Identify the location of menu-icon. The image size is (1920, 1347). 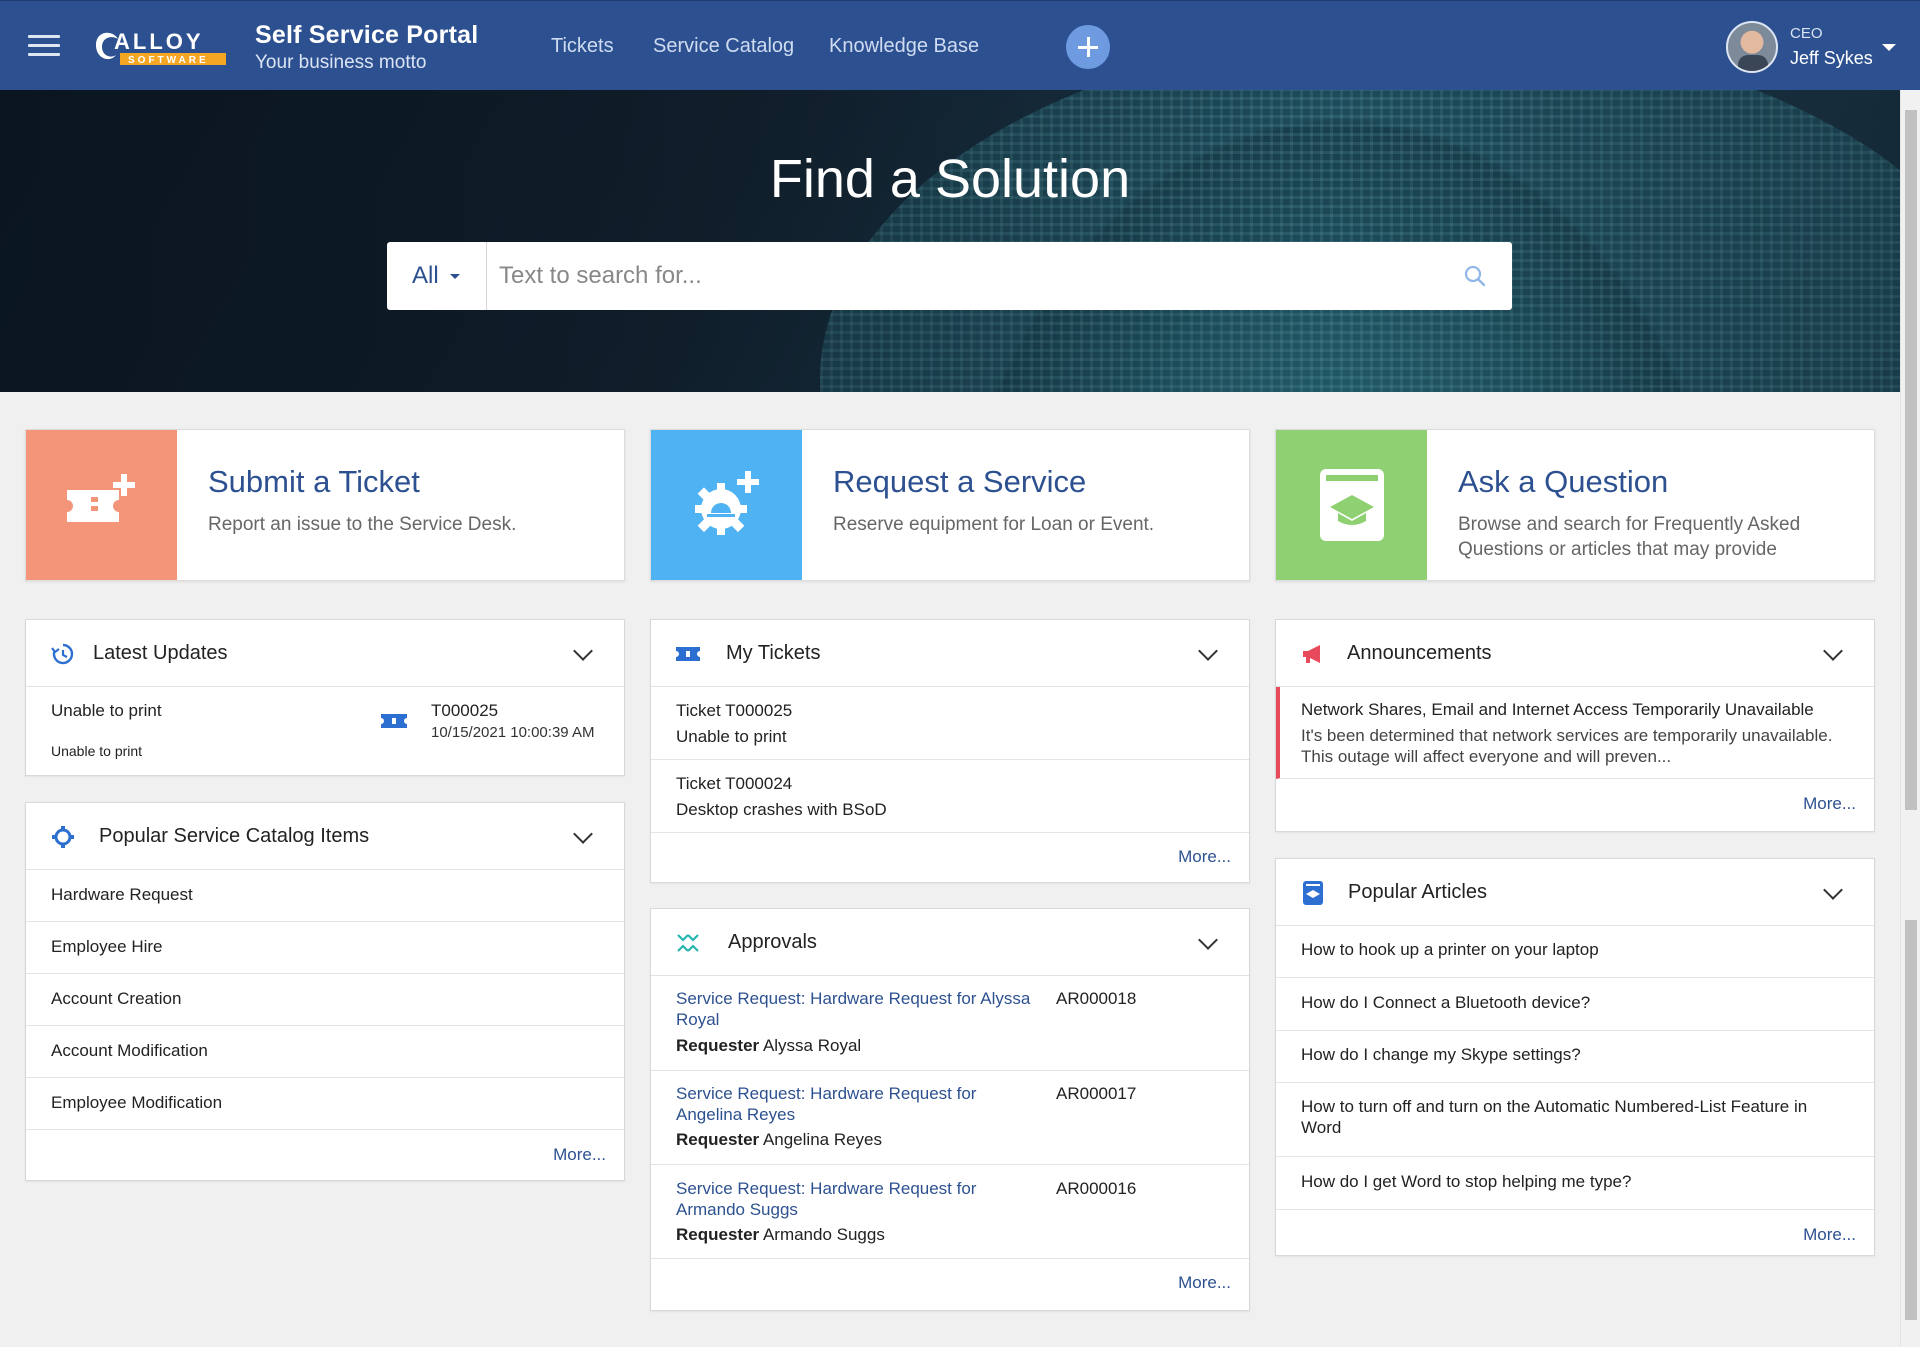
(44, 46).